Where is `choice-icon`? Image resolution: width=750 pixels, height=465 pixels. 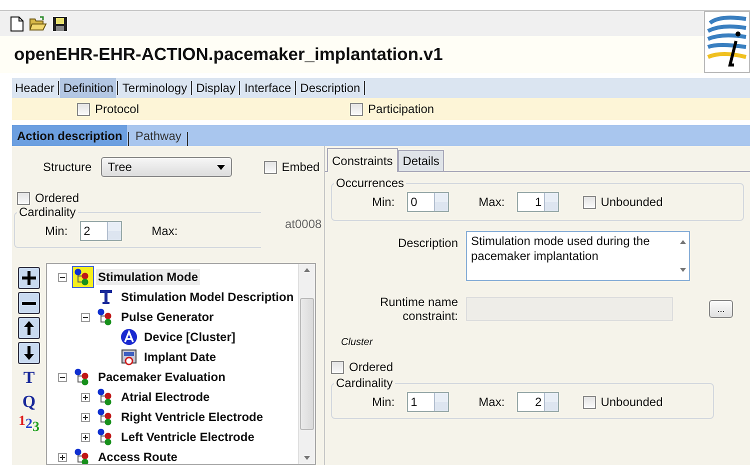
choice-icon is located at coordinates (129, 337).